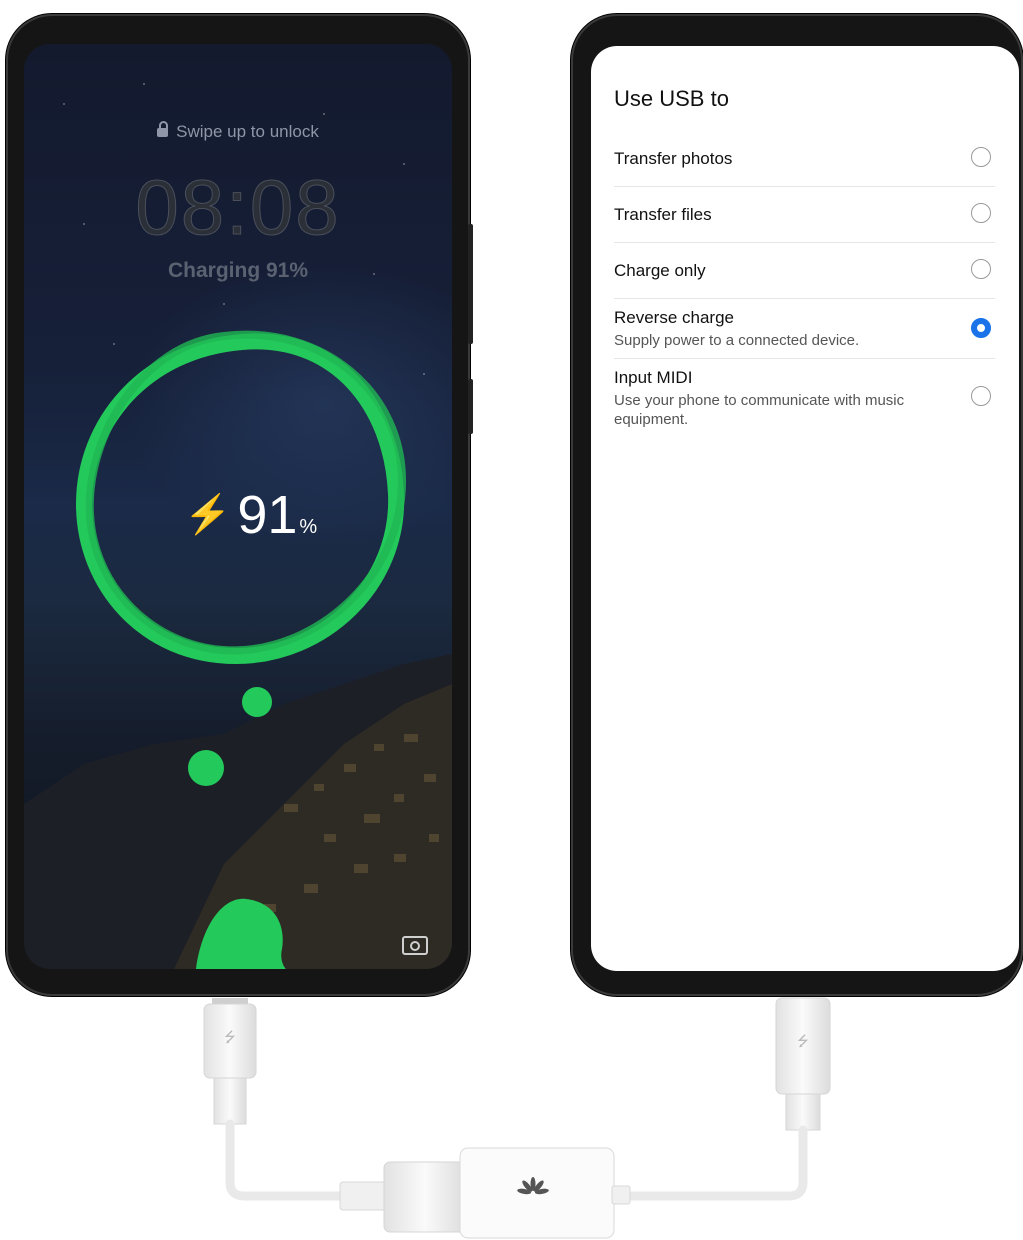  Describe the element at coordinates (238, 207) in the screenshot. I see `lock-clock: 08:08` at that location.